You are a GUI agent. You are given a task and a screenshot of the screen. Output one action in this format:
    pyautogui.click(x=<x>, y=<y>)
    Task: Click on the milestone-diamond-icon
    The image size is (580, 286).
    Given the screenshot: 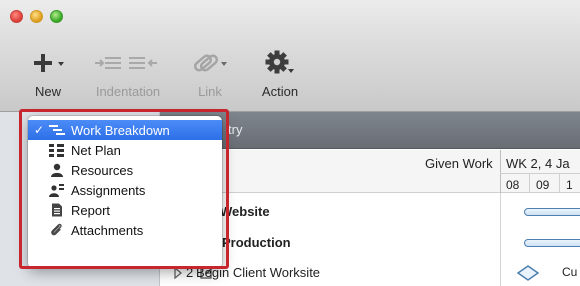 What is the action you would take?
    pyautogui.click(x=529, y=273)
    